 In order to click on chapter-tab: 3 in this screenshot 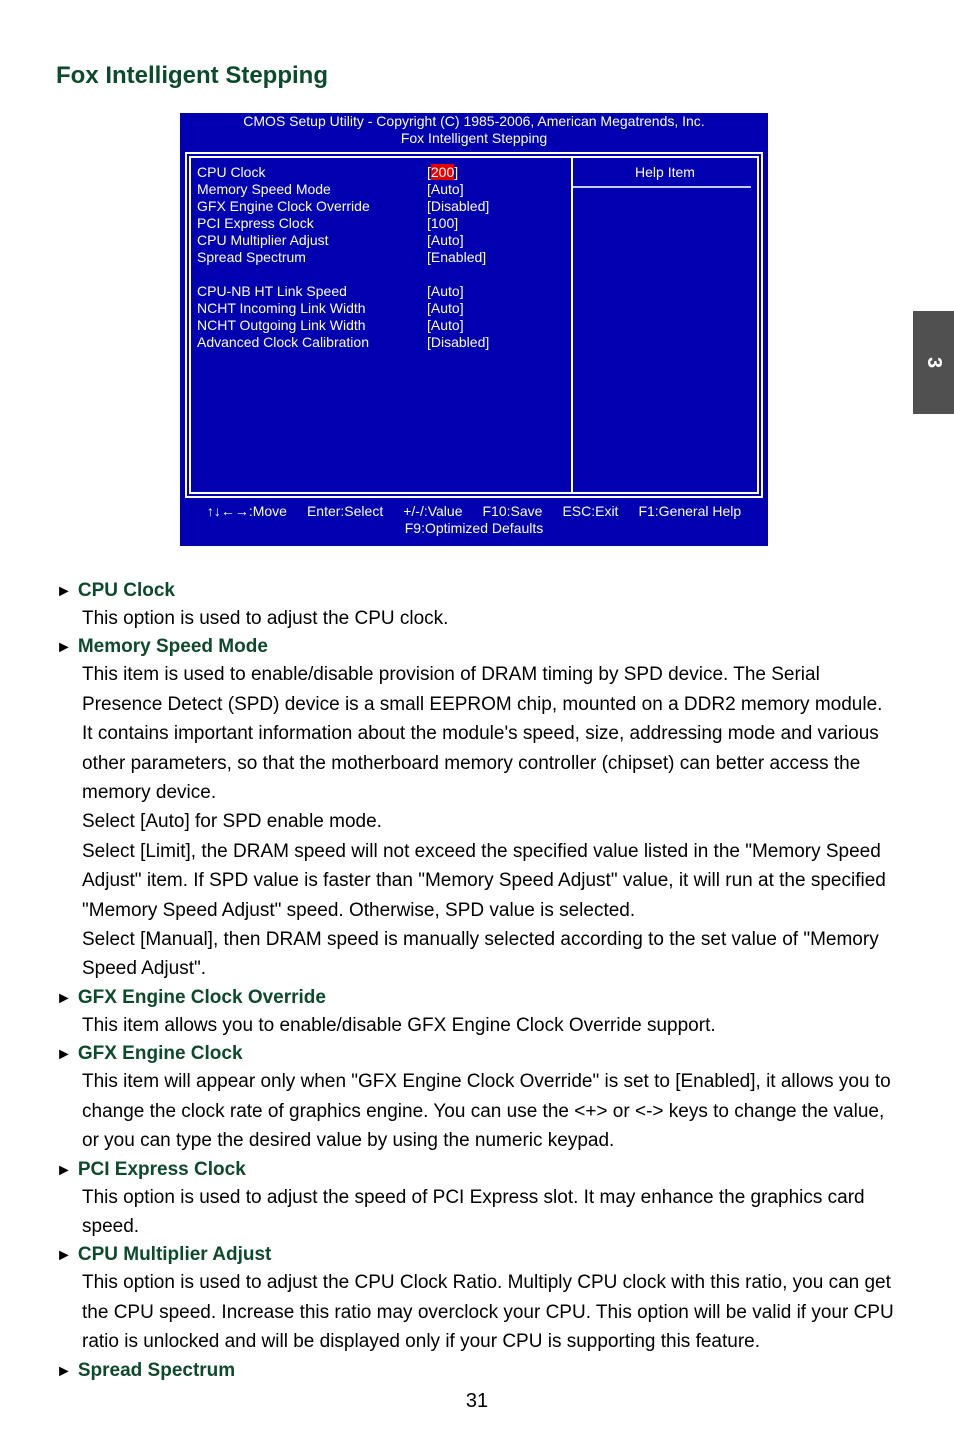, I will do `click(933, 362)`.